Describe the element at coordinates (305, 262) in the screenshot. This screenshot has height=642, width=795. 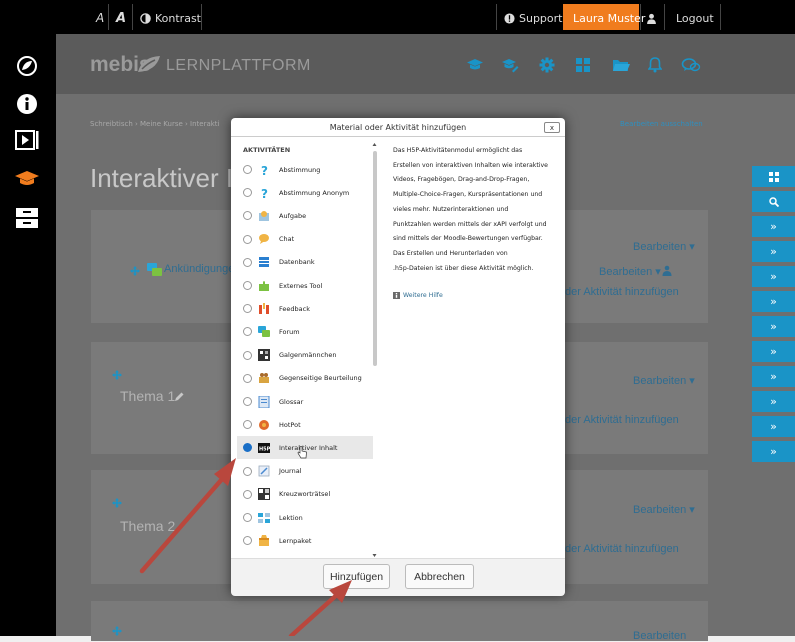
I see `activity-option: Datenbank` at that location.